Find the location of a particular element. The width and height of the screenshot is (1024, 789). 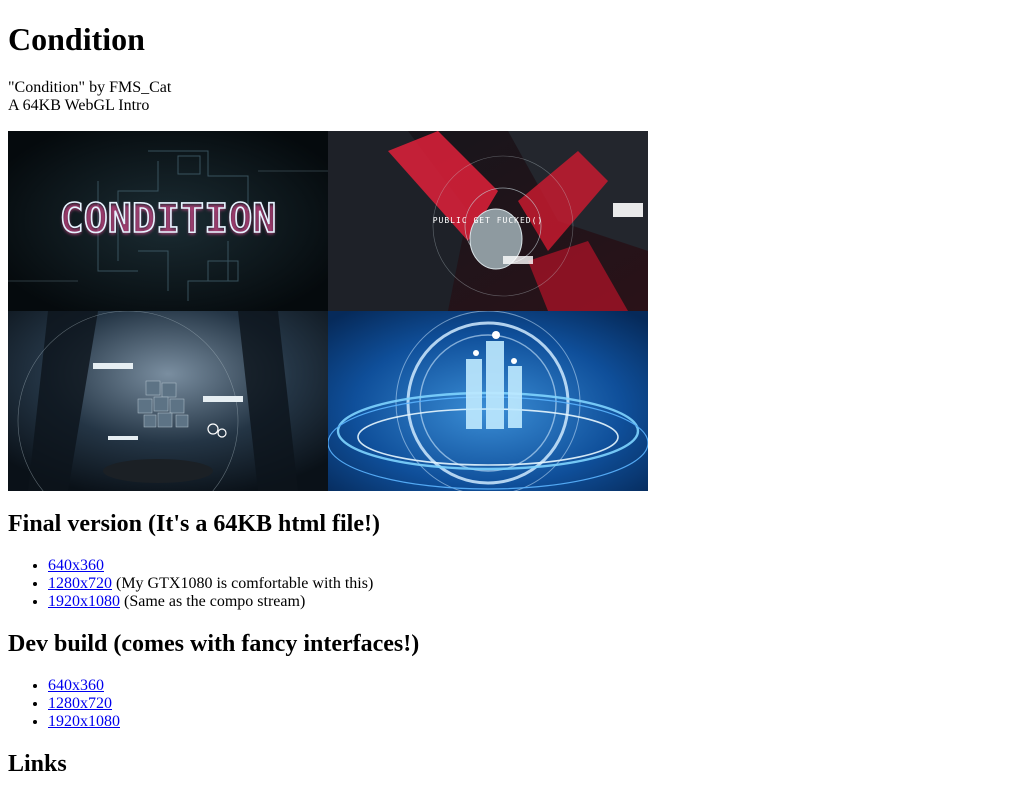

final-1280x720-note: (My GTX1080 is comfortable with this) is located at coordinates (243, 583).